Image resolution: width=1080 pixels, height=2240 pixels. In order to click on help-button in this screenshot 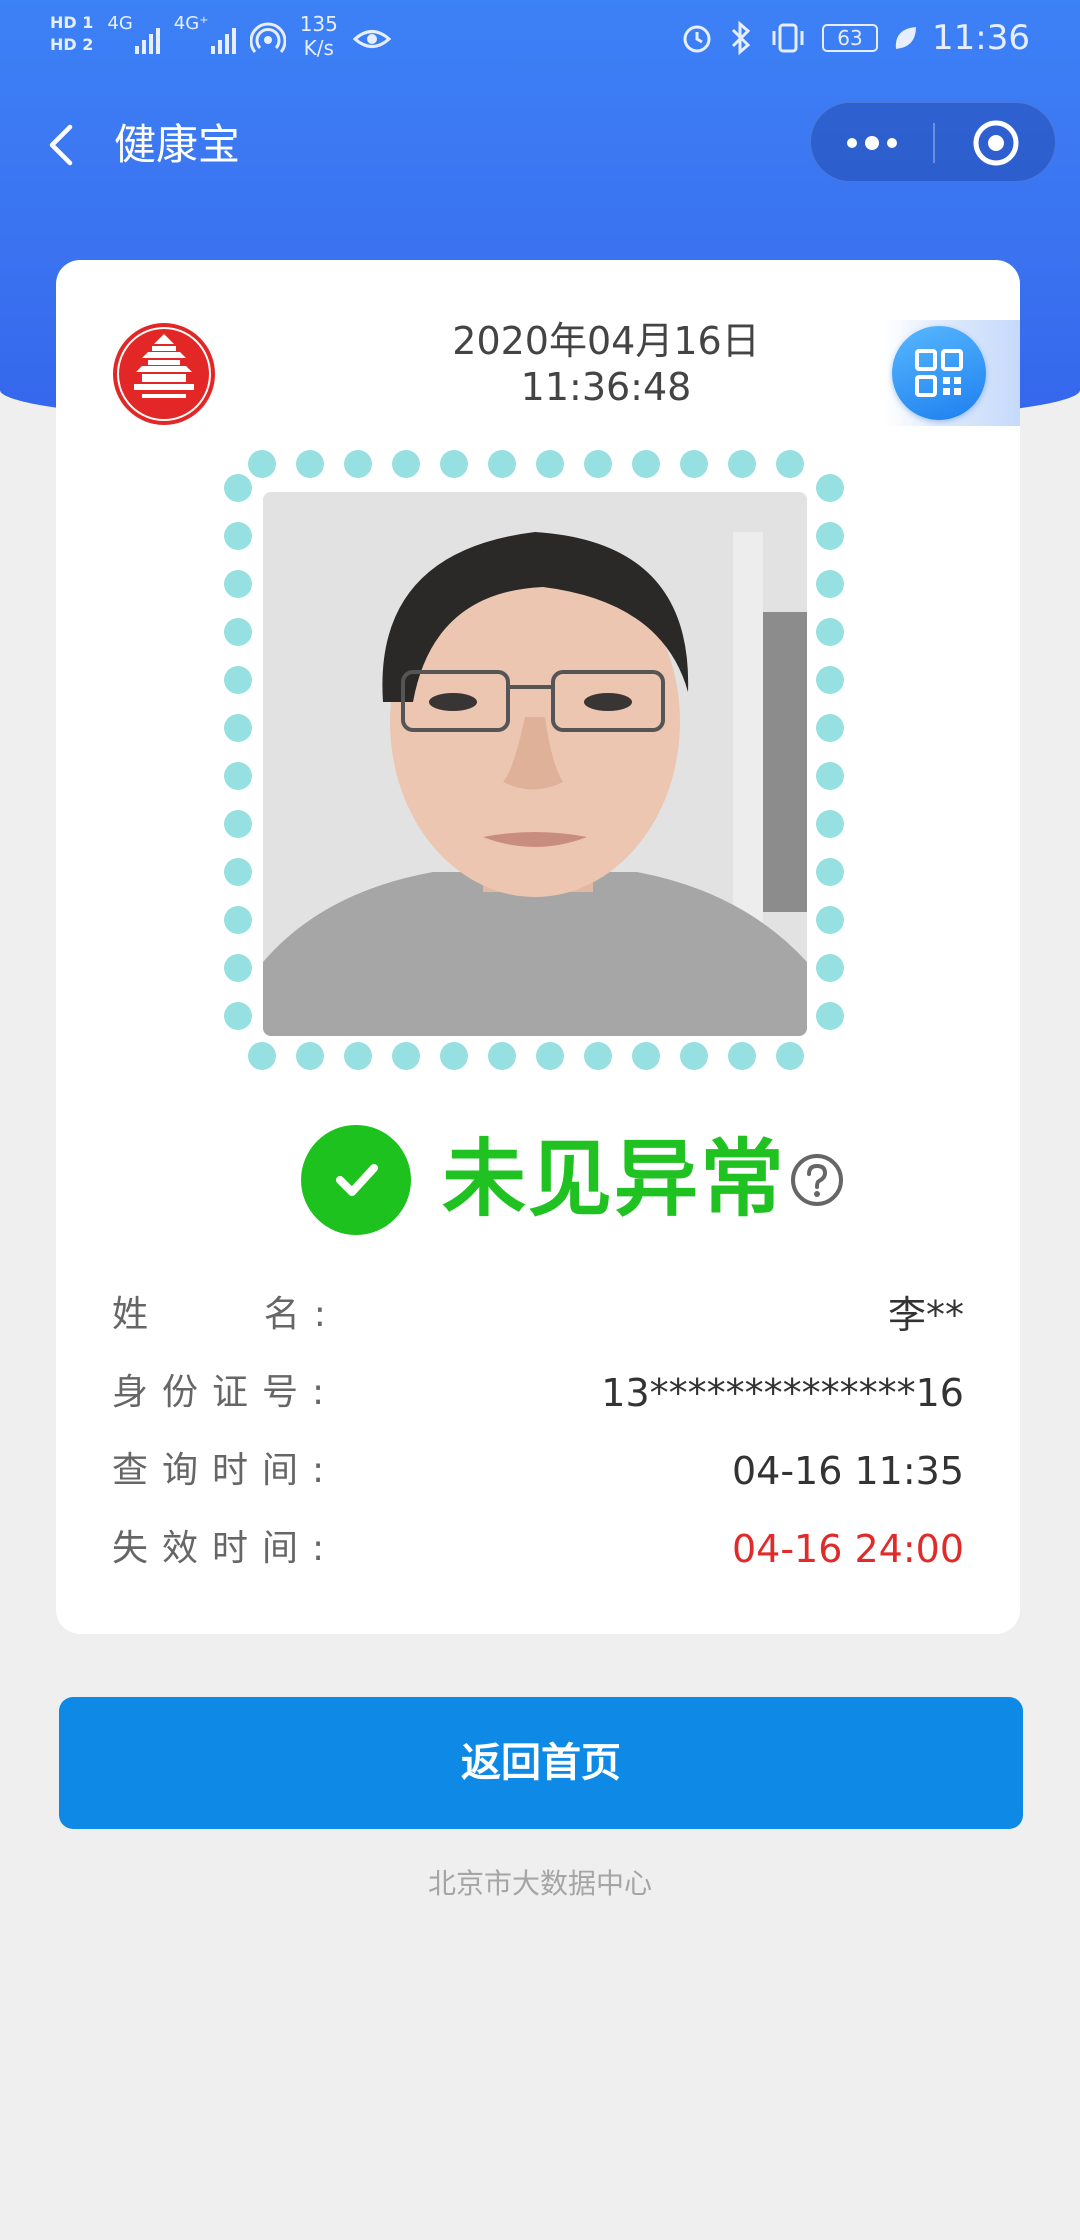, I will do `click(817, 1180)`.